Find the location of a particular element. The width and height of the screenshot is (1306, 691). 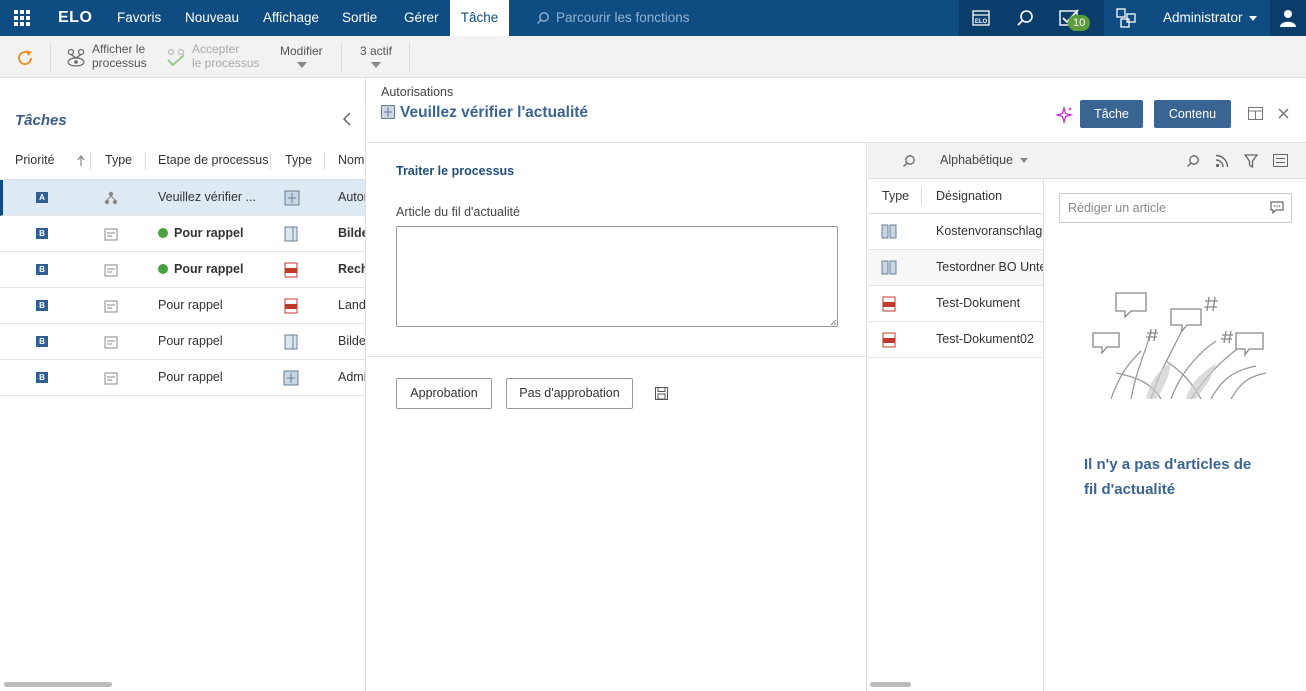

menu-favoris: Favoris is located at coordinates (139, 18).